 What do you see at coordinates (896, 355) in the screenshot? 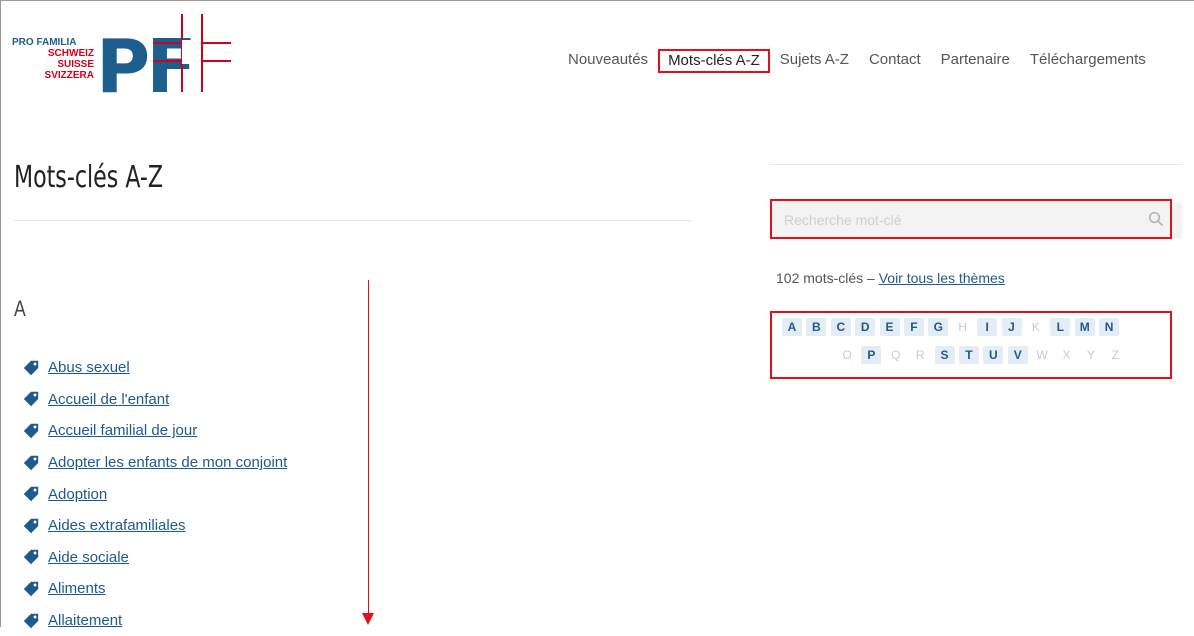
I see `alphabet-letter-q: Q` at bounding box center [896, 355].